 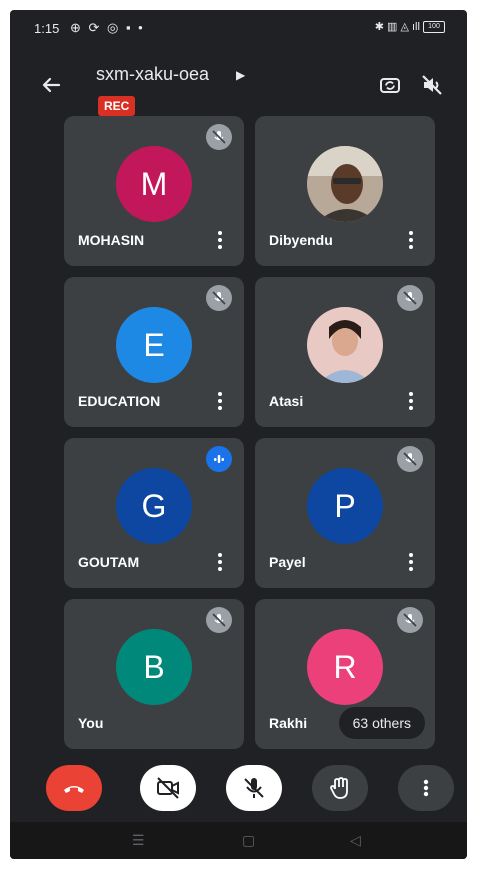 I want to click on participant-tile-you: B You, so click(x=154, y=674).